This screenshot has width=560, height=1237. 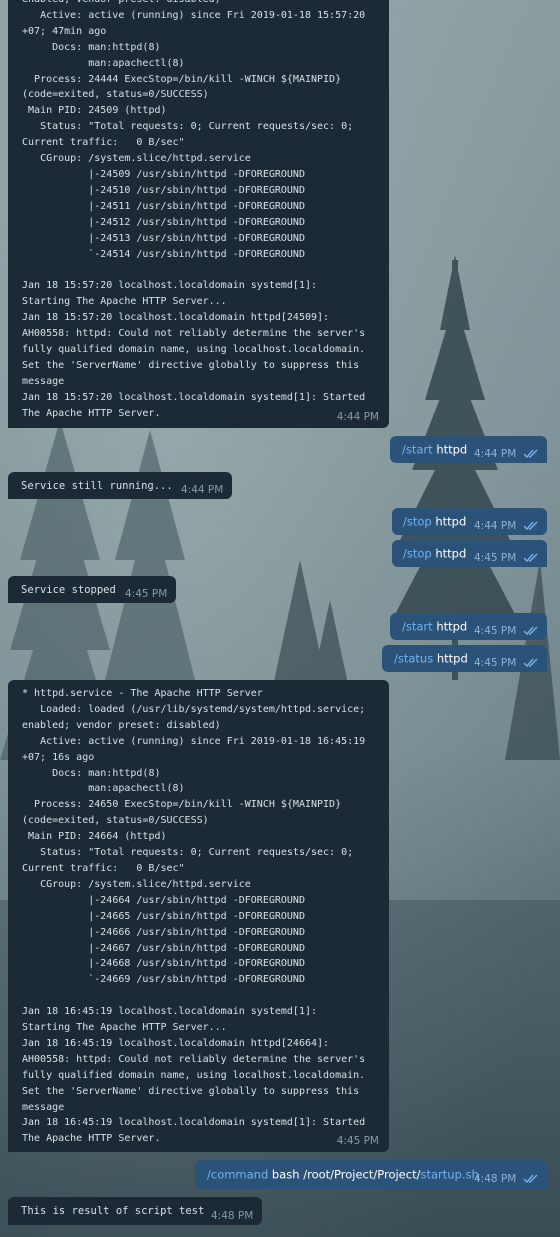 What do you see at coordinates (469, 553) in the screenshot?
I see `command-message-stop-httpd-2: /stop httpd 4:45 PM` at bounding box center [469, 553].